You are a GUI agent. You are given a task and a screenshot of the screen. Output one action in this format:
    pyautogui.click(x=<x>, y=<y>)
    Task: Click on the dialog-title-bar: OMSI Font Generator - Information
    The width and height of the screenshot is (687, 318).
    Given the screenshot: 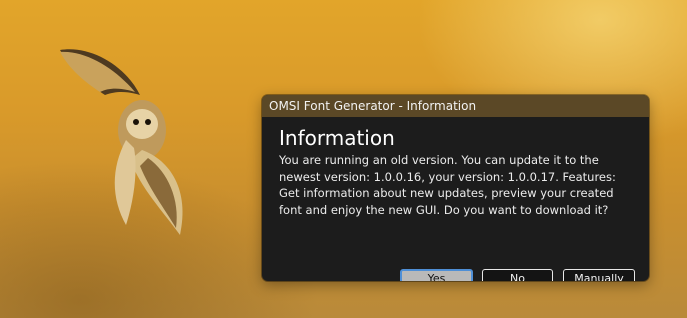 What is the action you would take?
    pyautogui.click(x=455, y=106)
    